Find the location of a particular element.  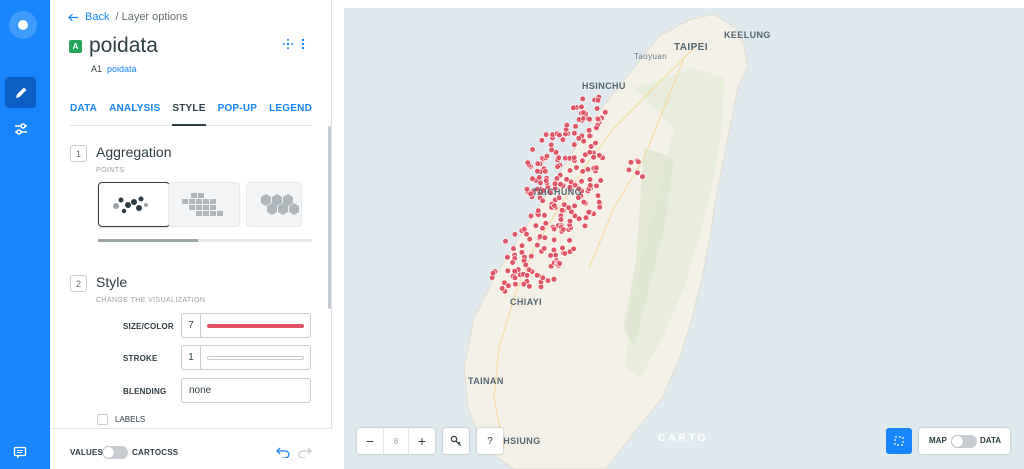

aggregation-option-points is located at coordinates (134, 204).